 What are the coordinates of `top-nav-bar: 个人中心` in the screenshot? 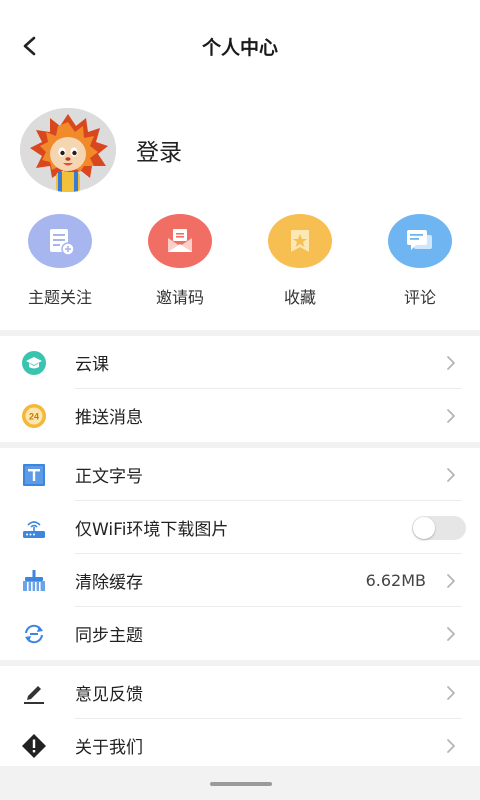 It's located at (240, 46).